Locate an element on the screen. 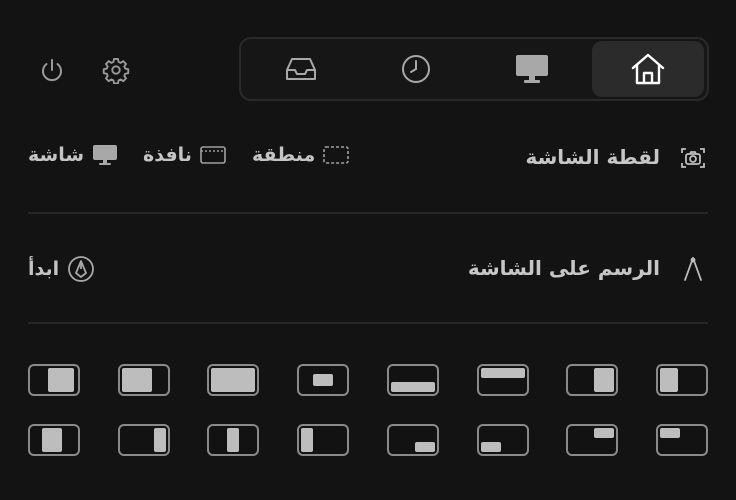  layout-left-half-inset is located at coordinates (144, 380).